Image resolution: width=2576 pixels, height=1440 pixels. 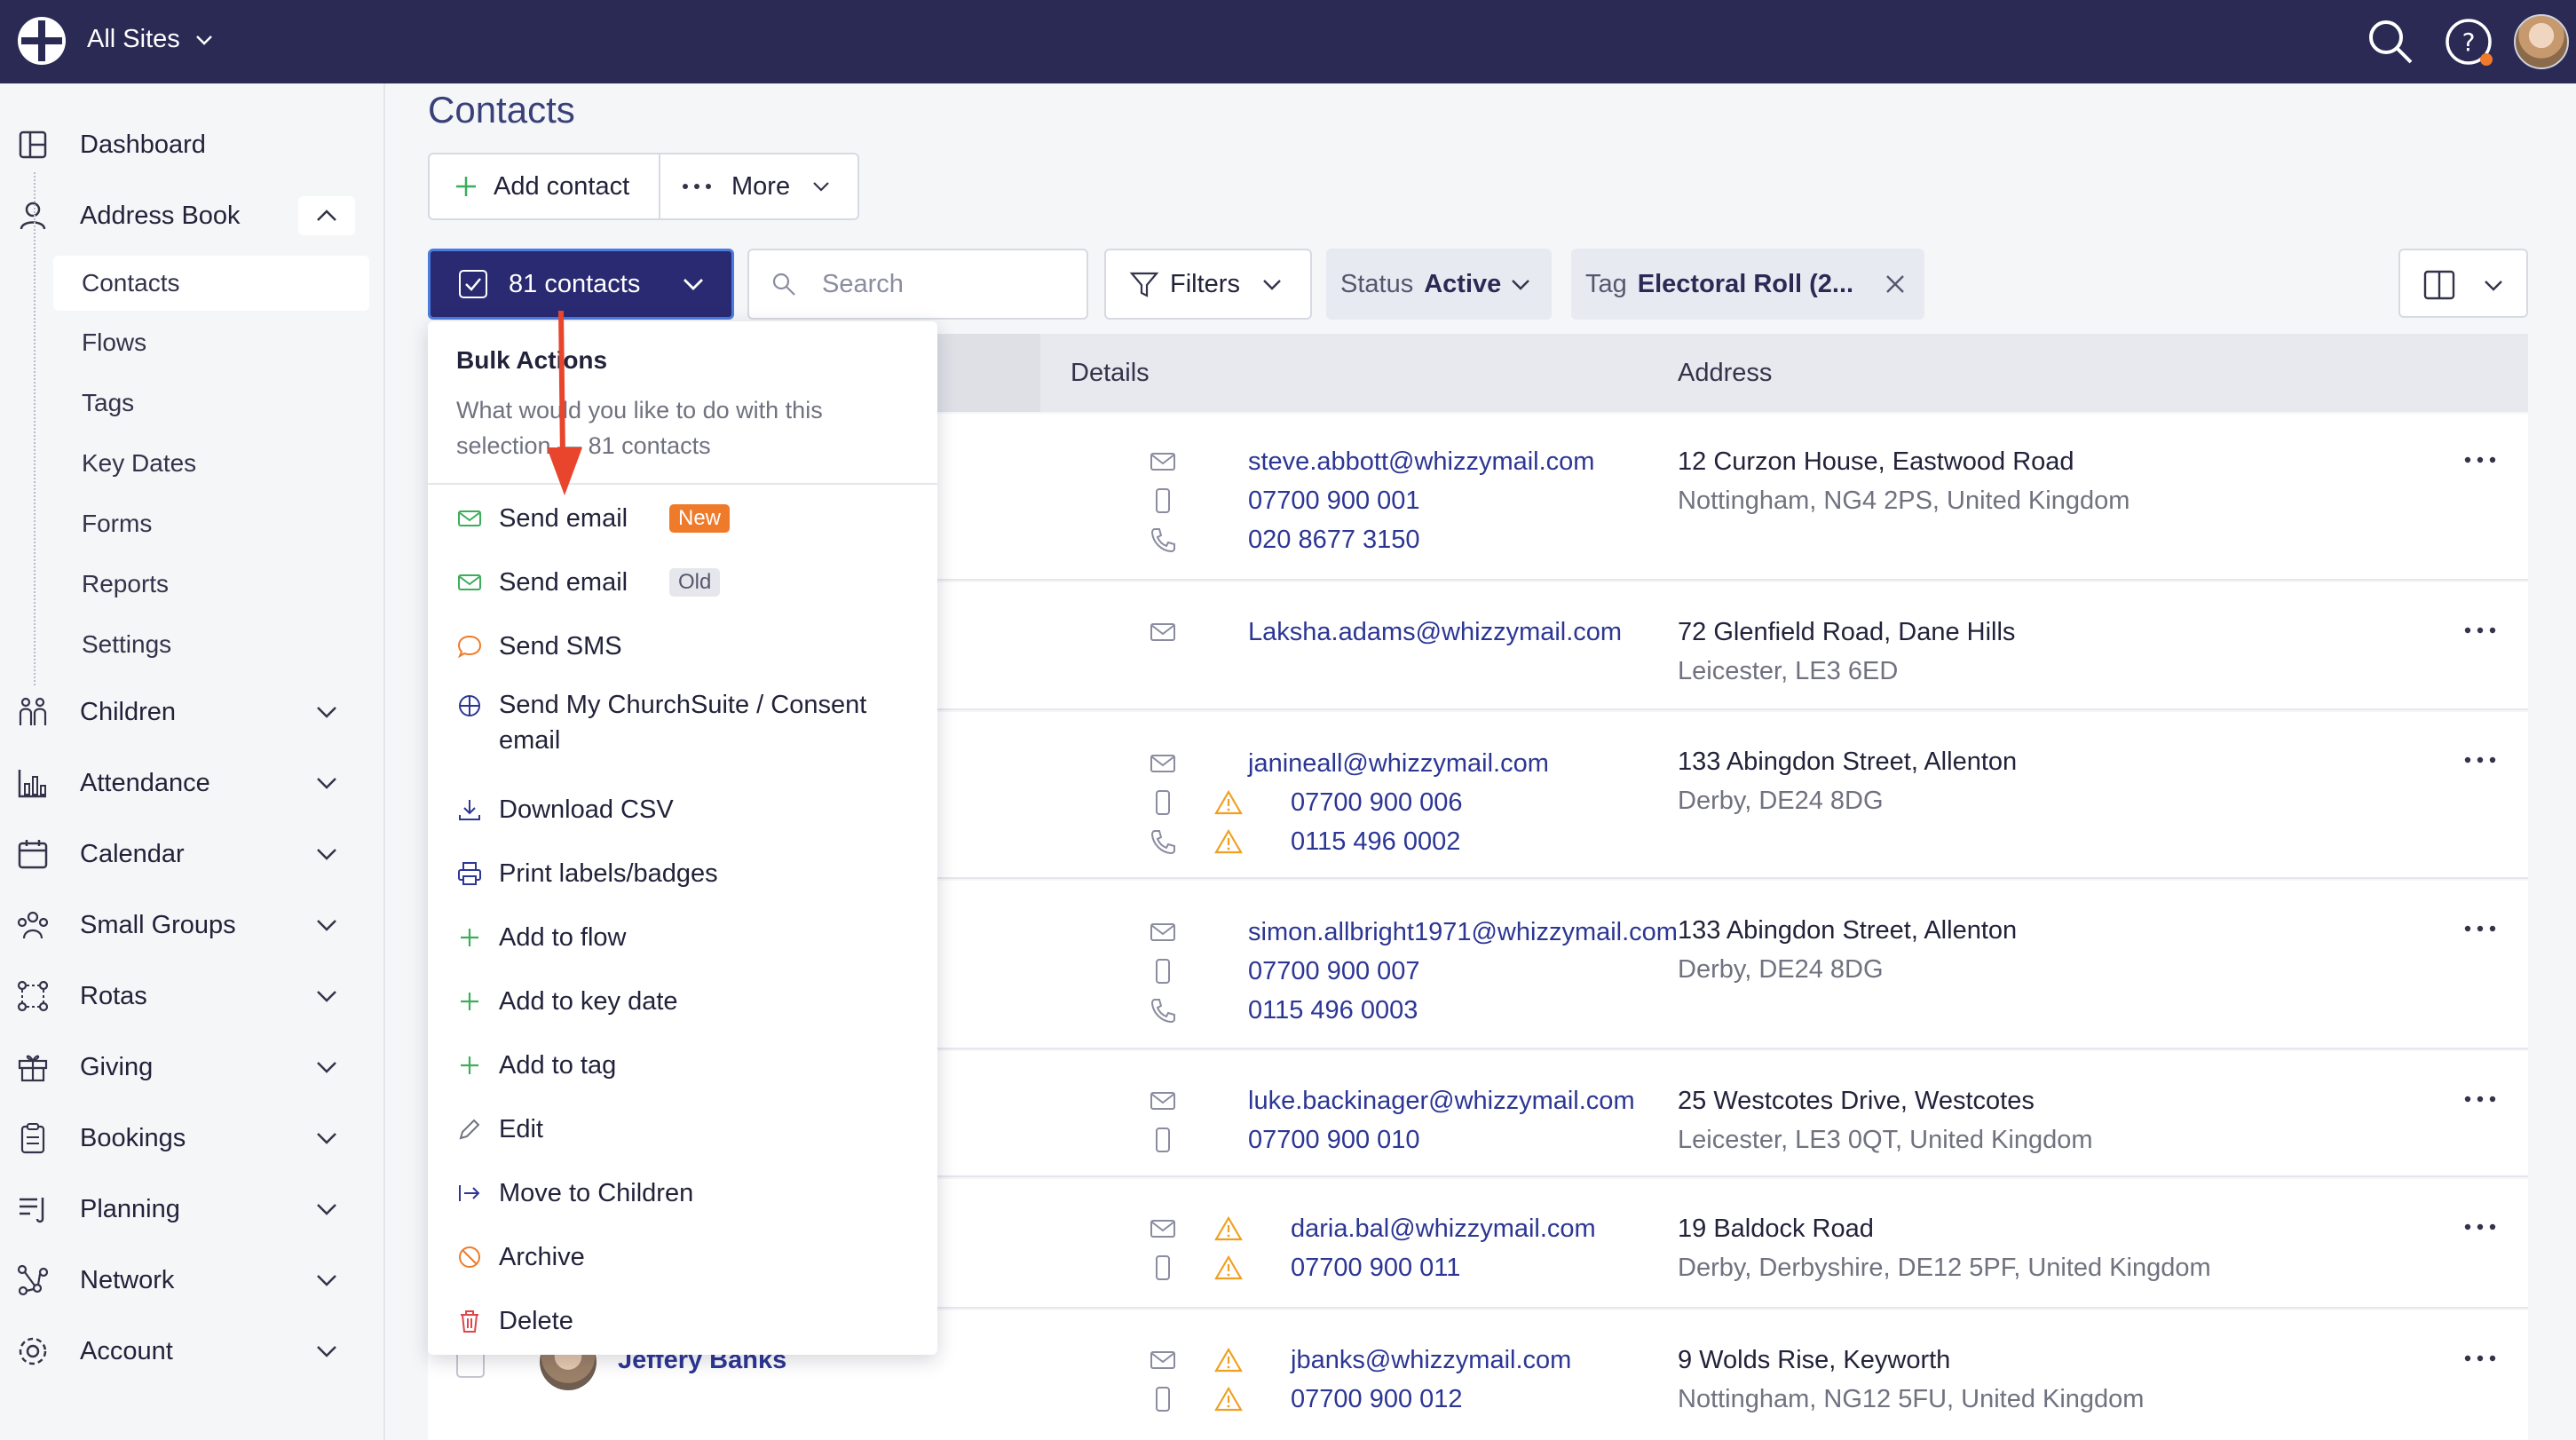 I want to click on sidebar-label: Bookings, so click(x=133, y=1137).